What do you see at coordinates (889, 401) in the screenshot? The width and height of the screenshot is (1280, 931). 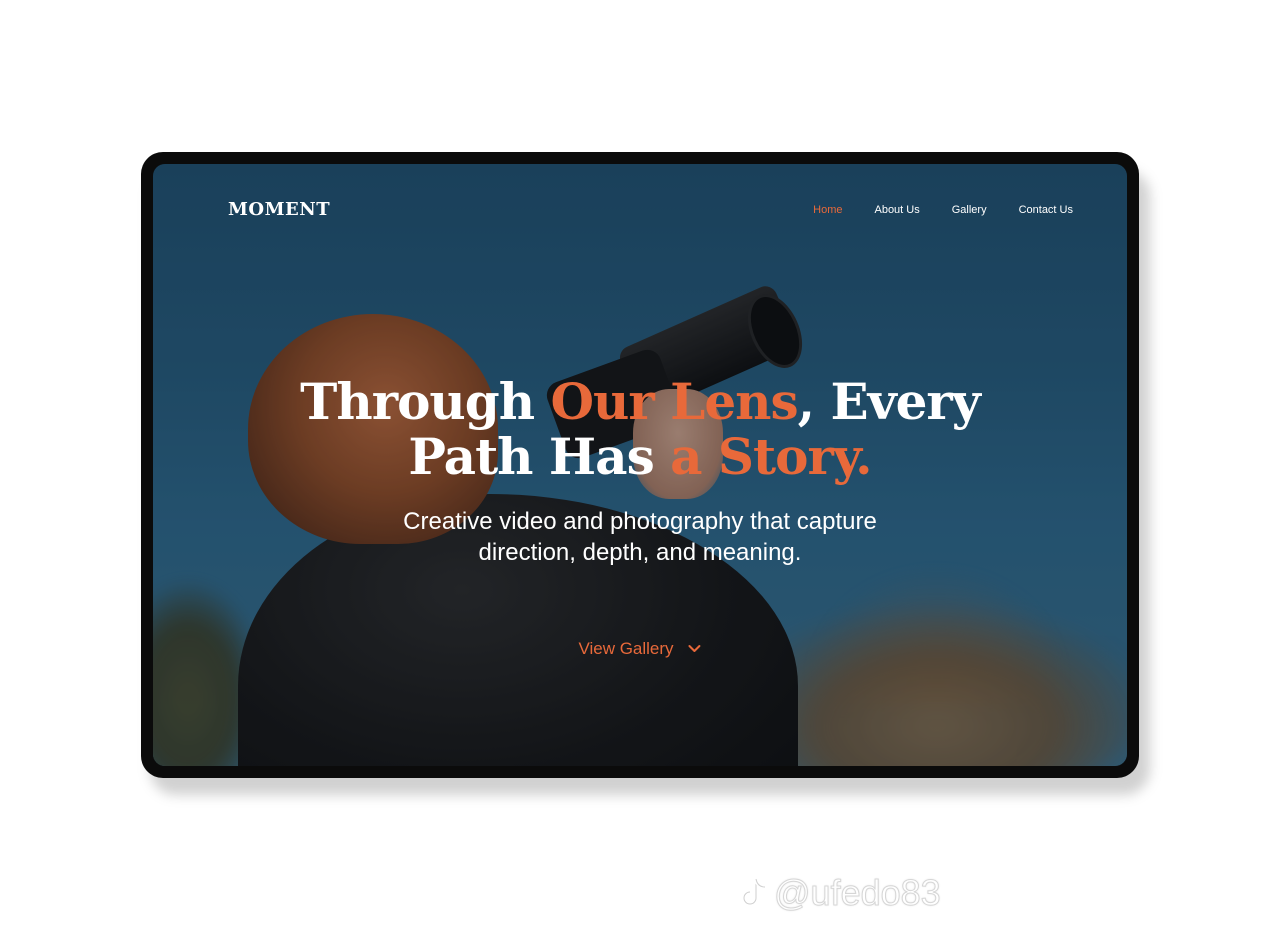 I see `headline-text-2: , Every` at bounding box center [889, 401].